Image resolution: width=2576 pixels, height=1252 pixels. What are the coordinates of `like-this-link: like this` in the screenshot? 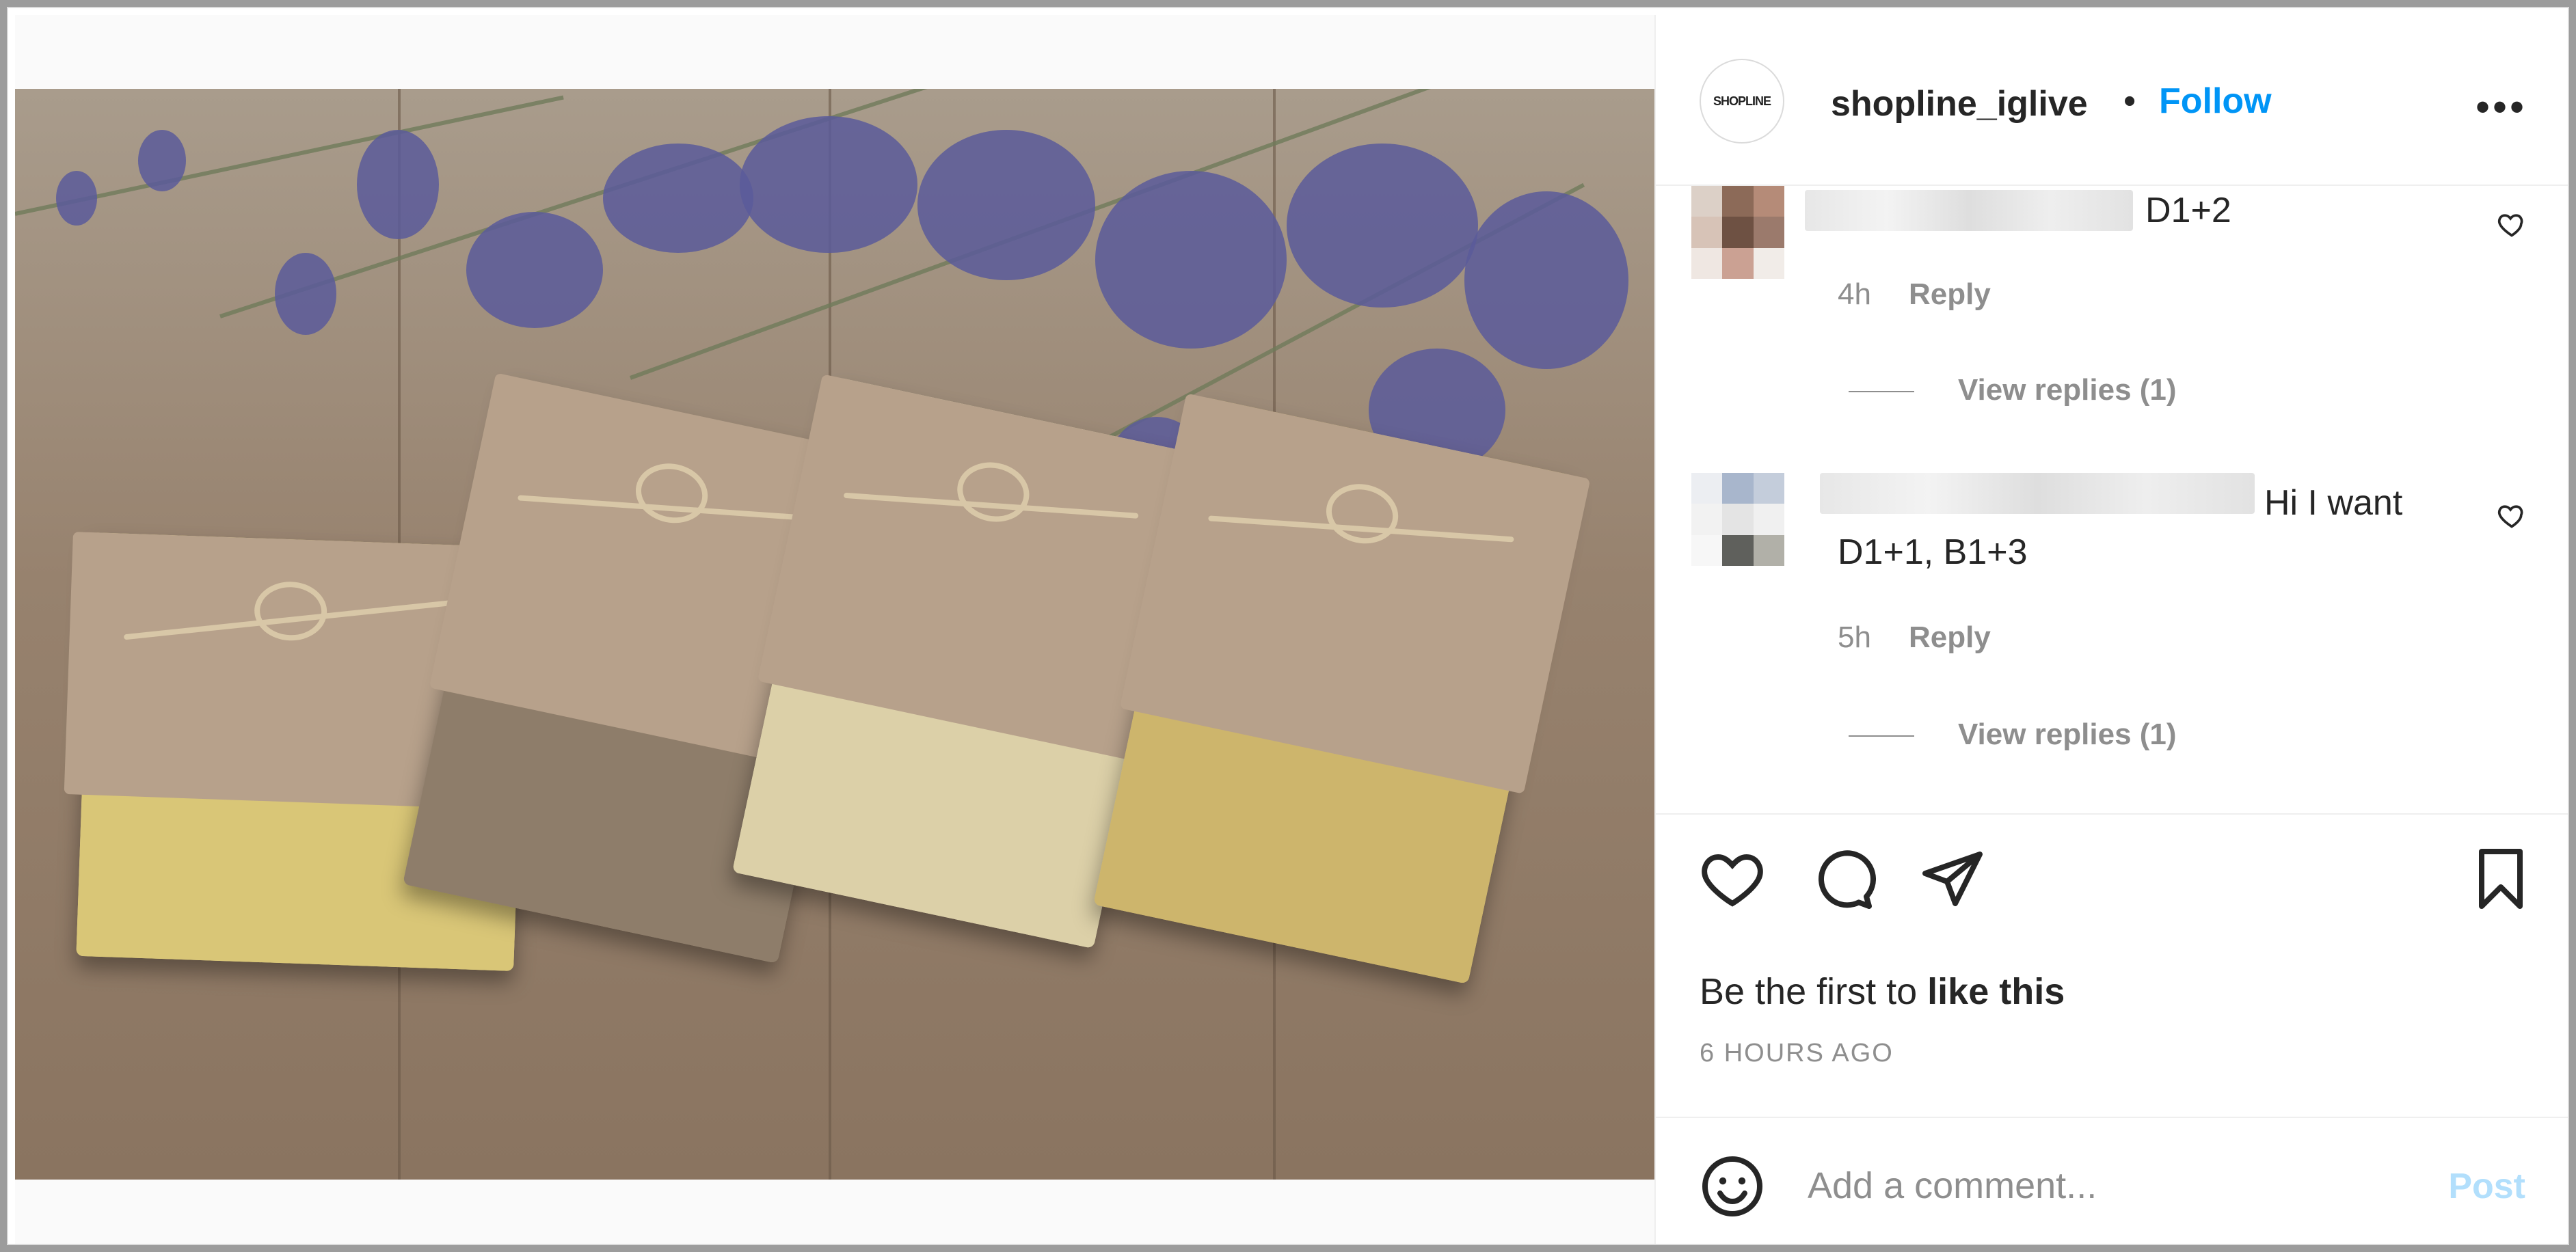 It's located at (1996, 991).